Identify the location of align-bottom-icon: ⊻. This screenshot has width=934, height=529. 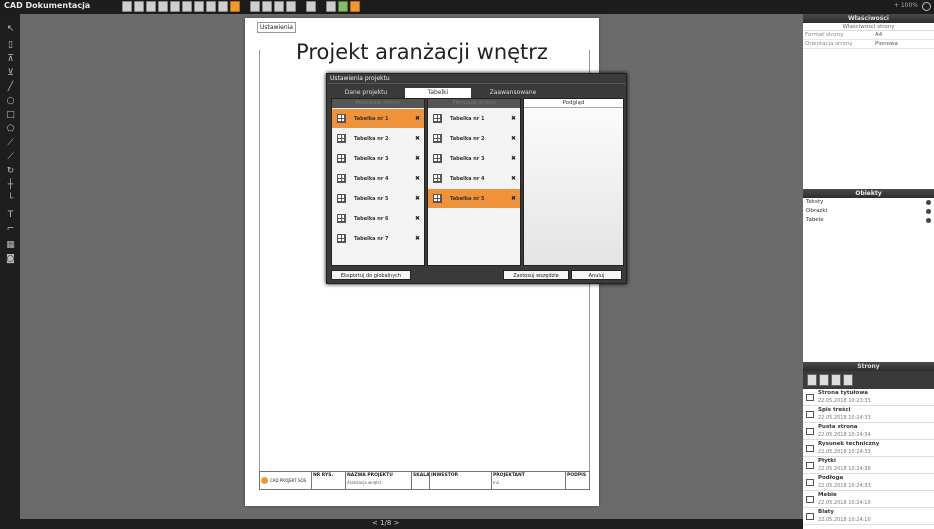
(10, 73).